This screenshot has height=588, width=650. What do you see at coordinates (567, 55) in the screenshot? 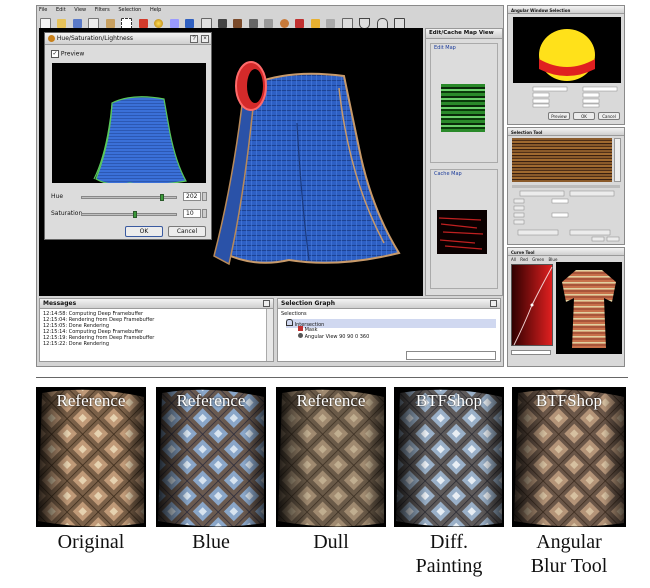
I see `sphere-render` at bounding box center [567, 55].